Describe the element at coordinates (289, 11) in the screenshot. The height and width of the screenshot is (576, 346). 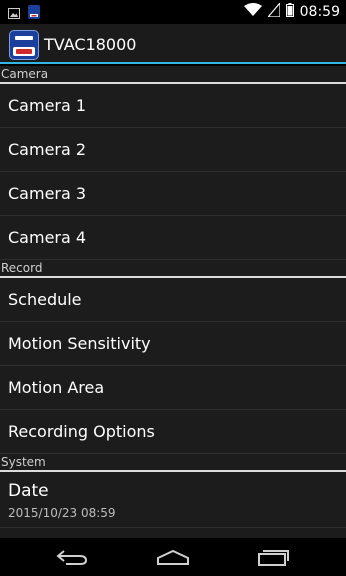
I see `battery-icon` at that location.